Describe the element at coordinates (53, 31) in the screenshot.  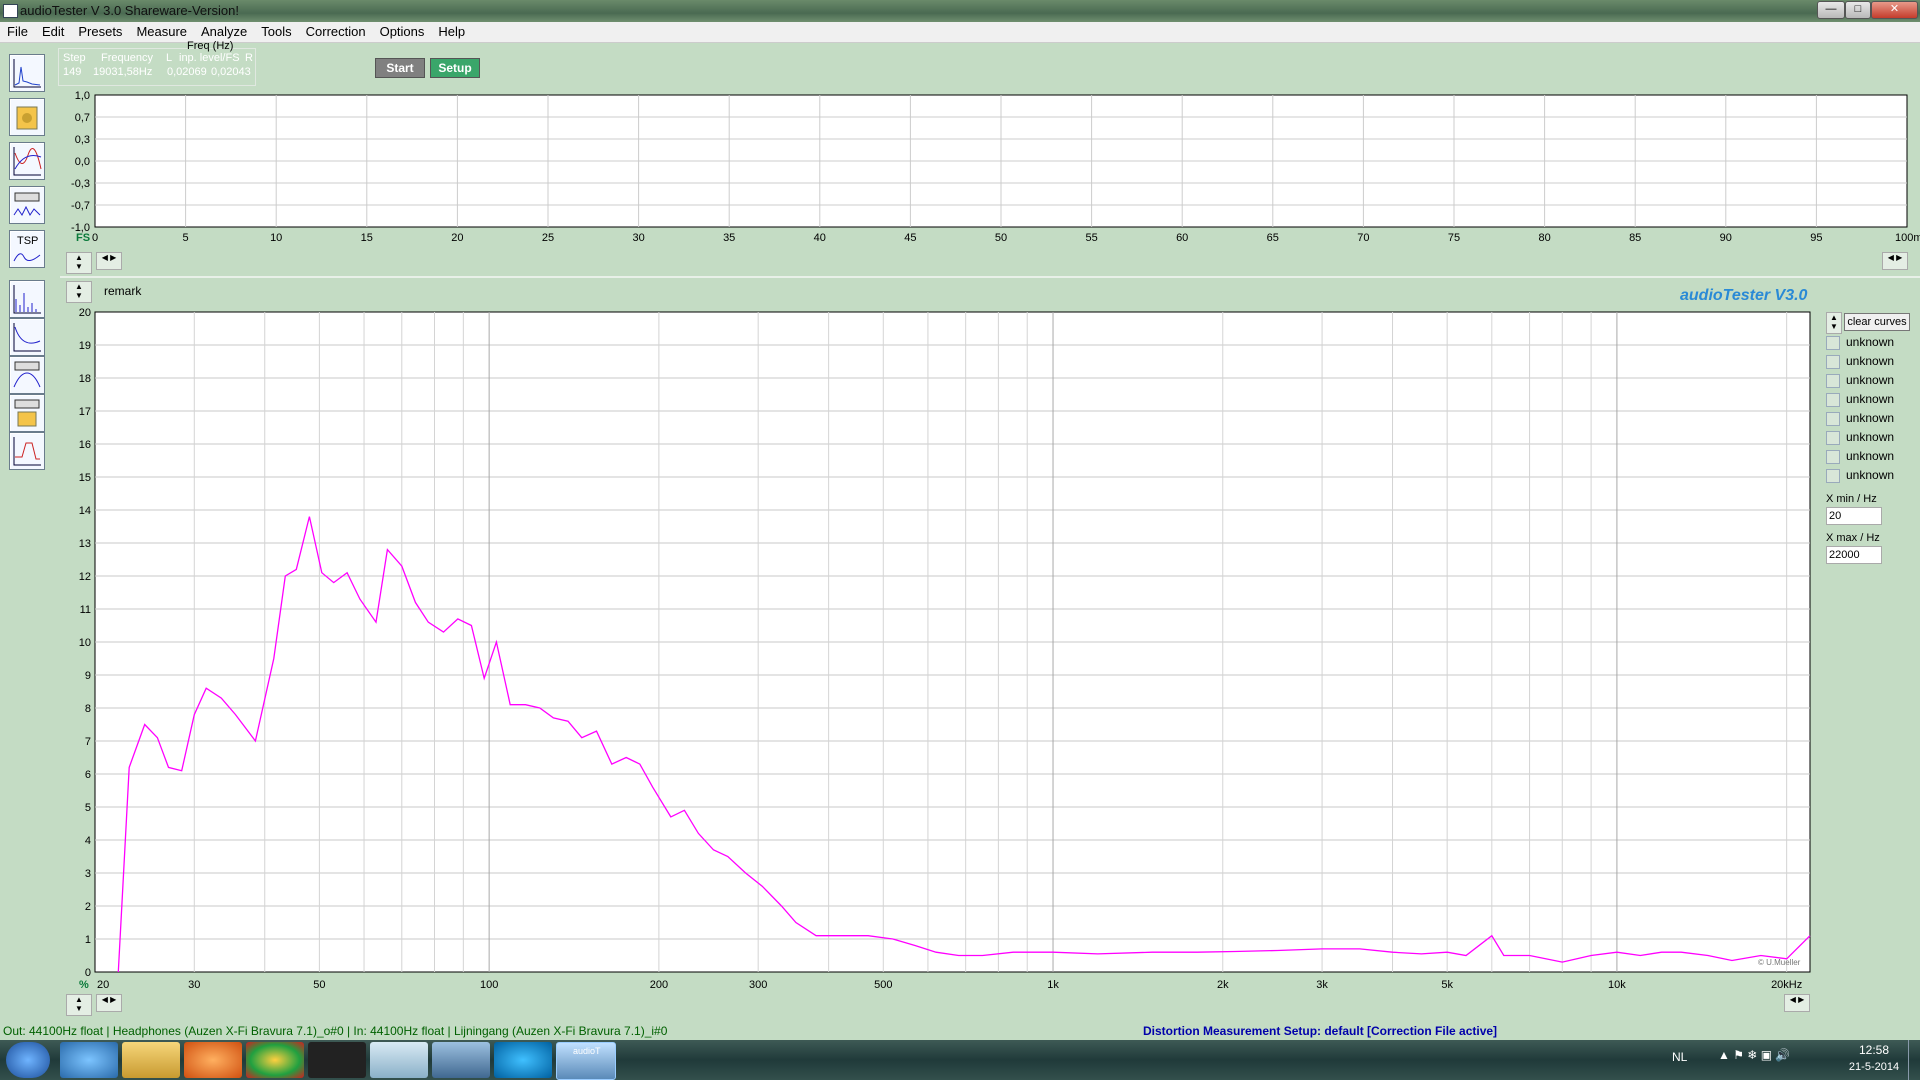
I see `menu-edit: Edit` at that location.